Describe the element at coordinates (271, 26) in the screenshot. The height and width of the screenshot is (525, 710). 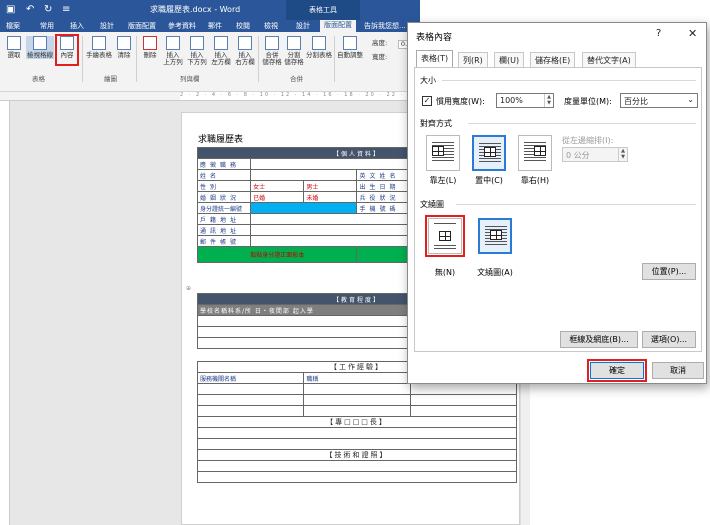
I see `tab-view: 檢視` at that location.